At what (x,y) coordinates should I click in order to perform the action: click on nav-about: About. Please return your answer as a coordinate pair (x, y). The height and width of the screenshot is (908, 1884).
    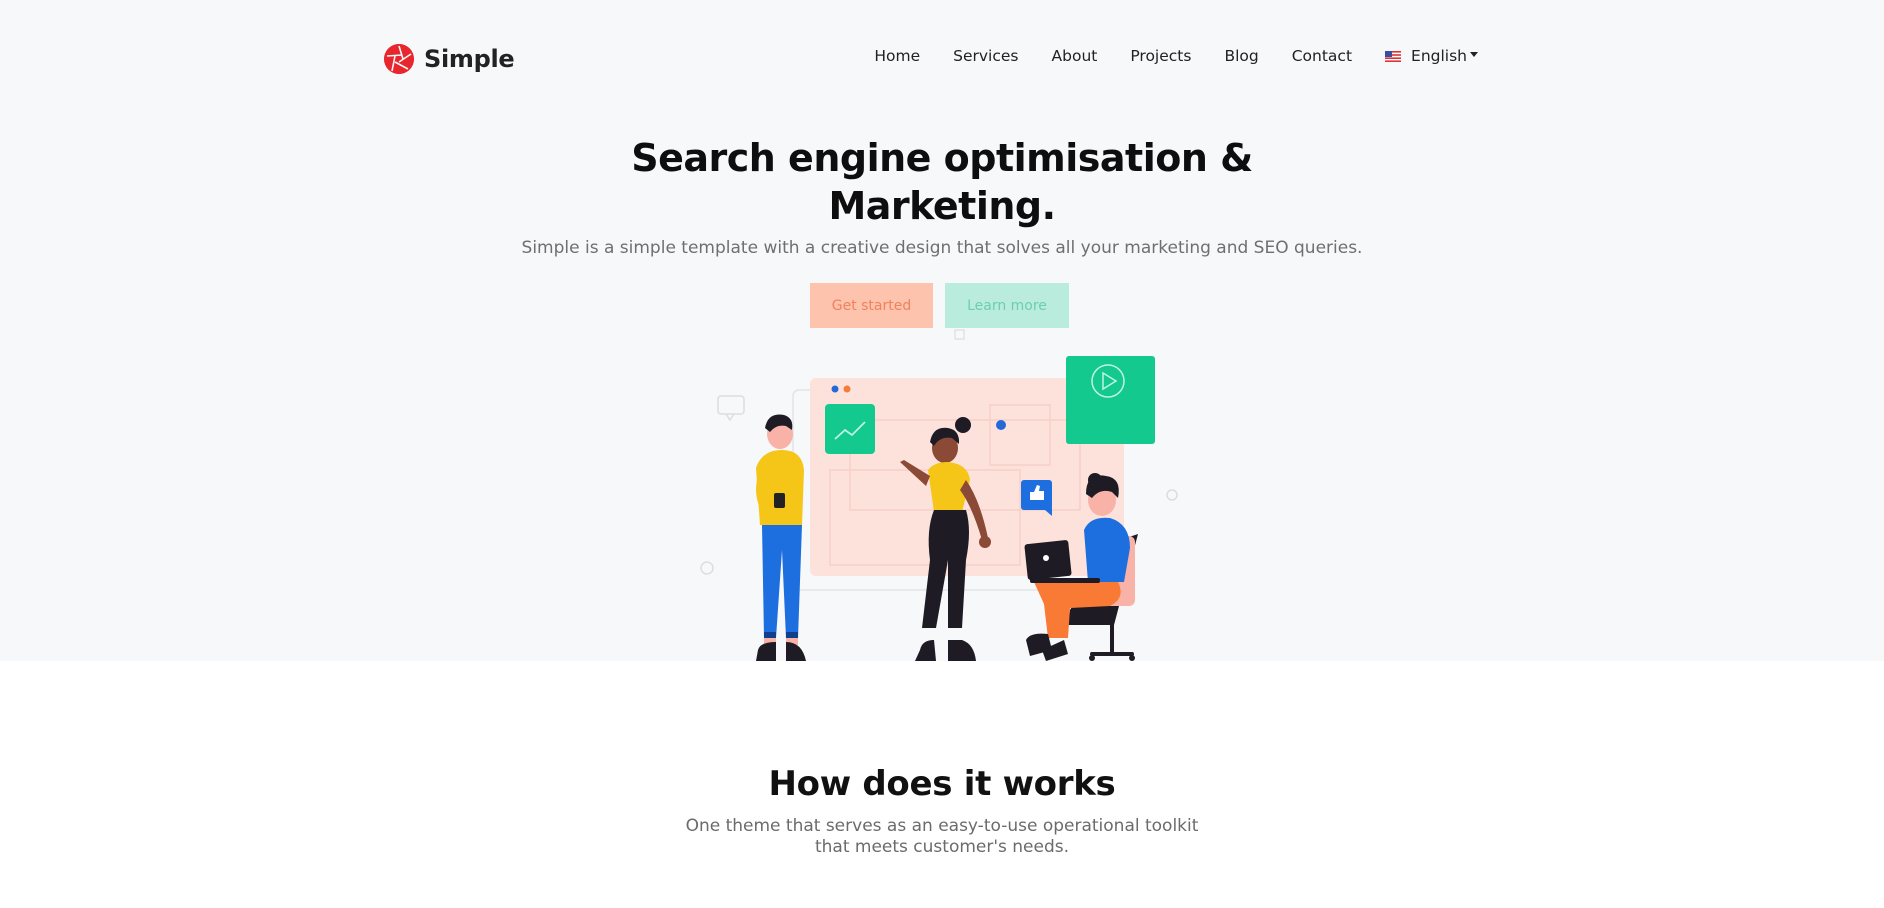
    Looking at the image, I should click on (1075, 56).